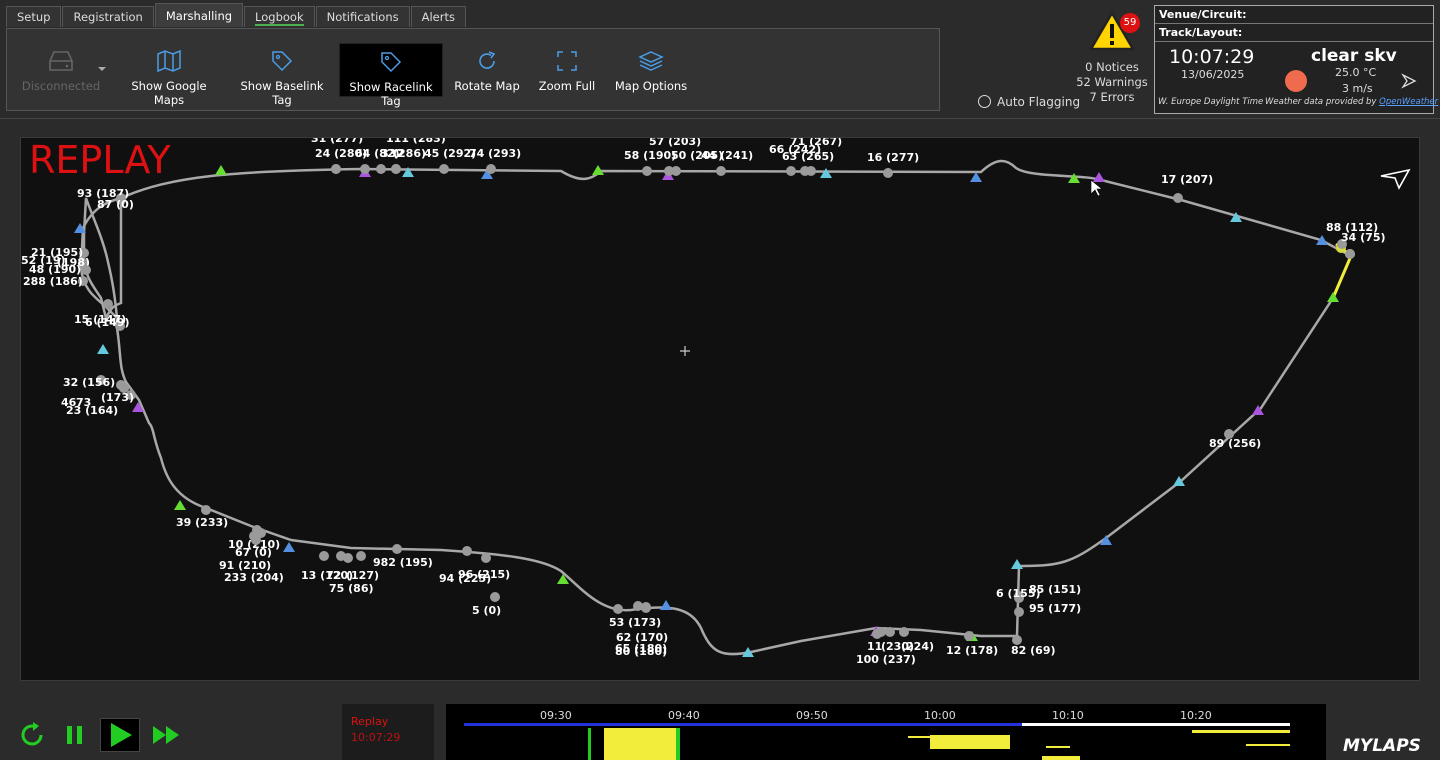 Image resolution: width=1440 pixels, height=760 pixels. I want to click on transponder-label: 63 (265), so click(808, 156).